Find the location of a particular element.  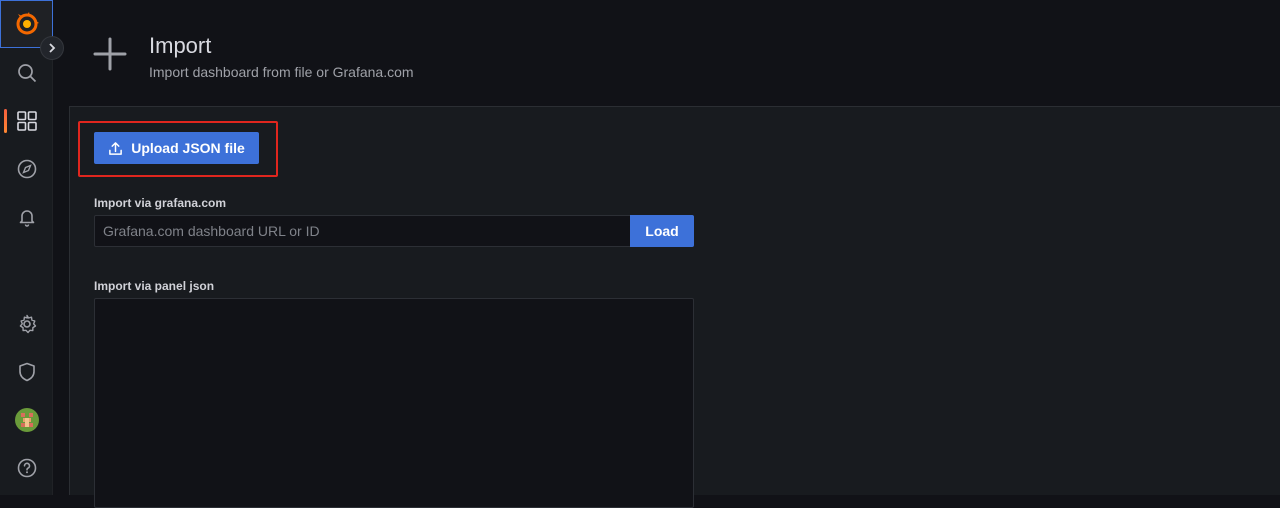

configuration-nav-item is located at coordinates (26, 324).